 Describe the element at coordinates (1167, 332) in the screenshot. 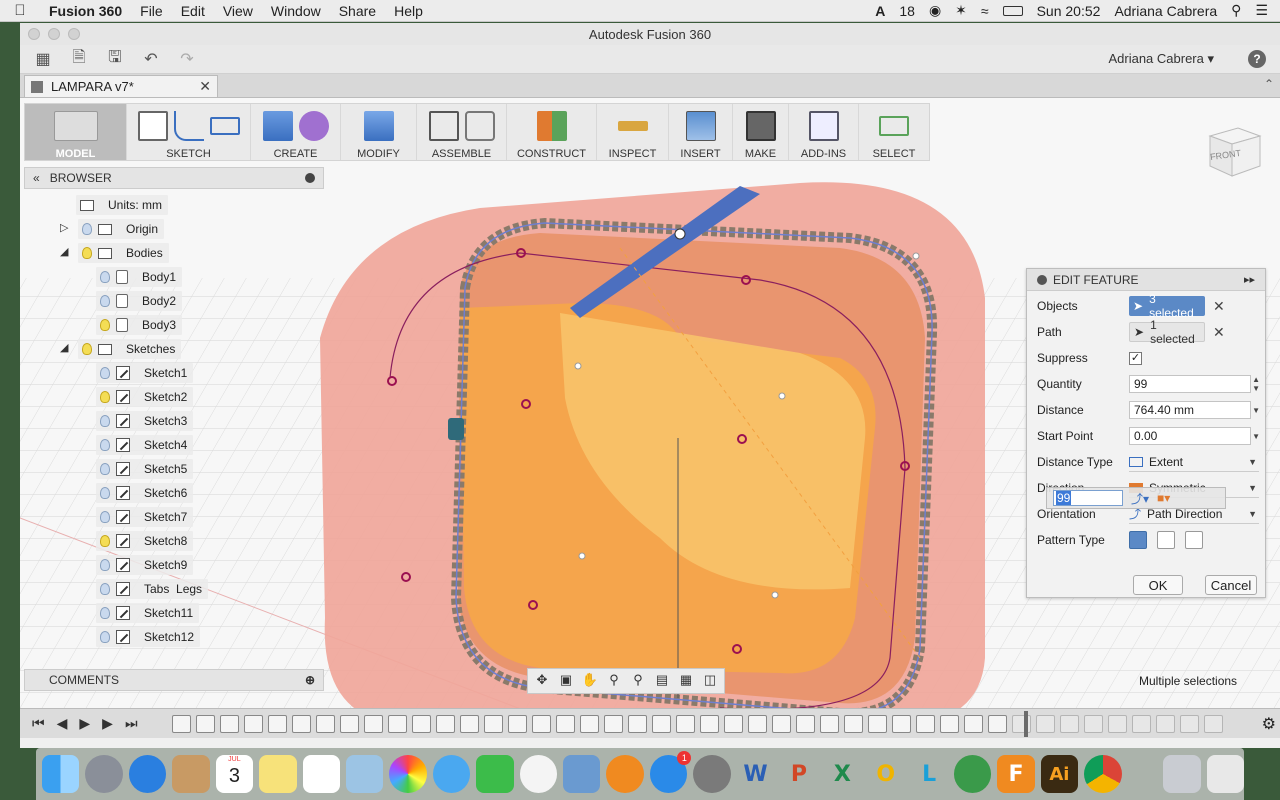

I see `path-selector: ➤ 1 selected` at that location.